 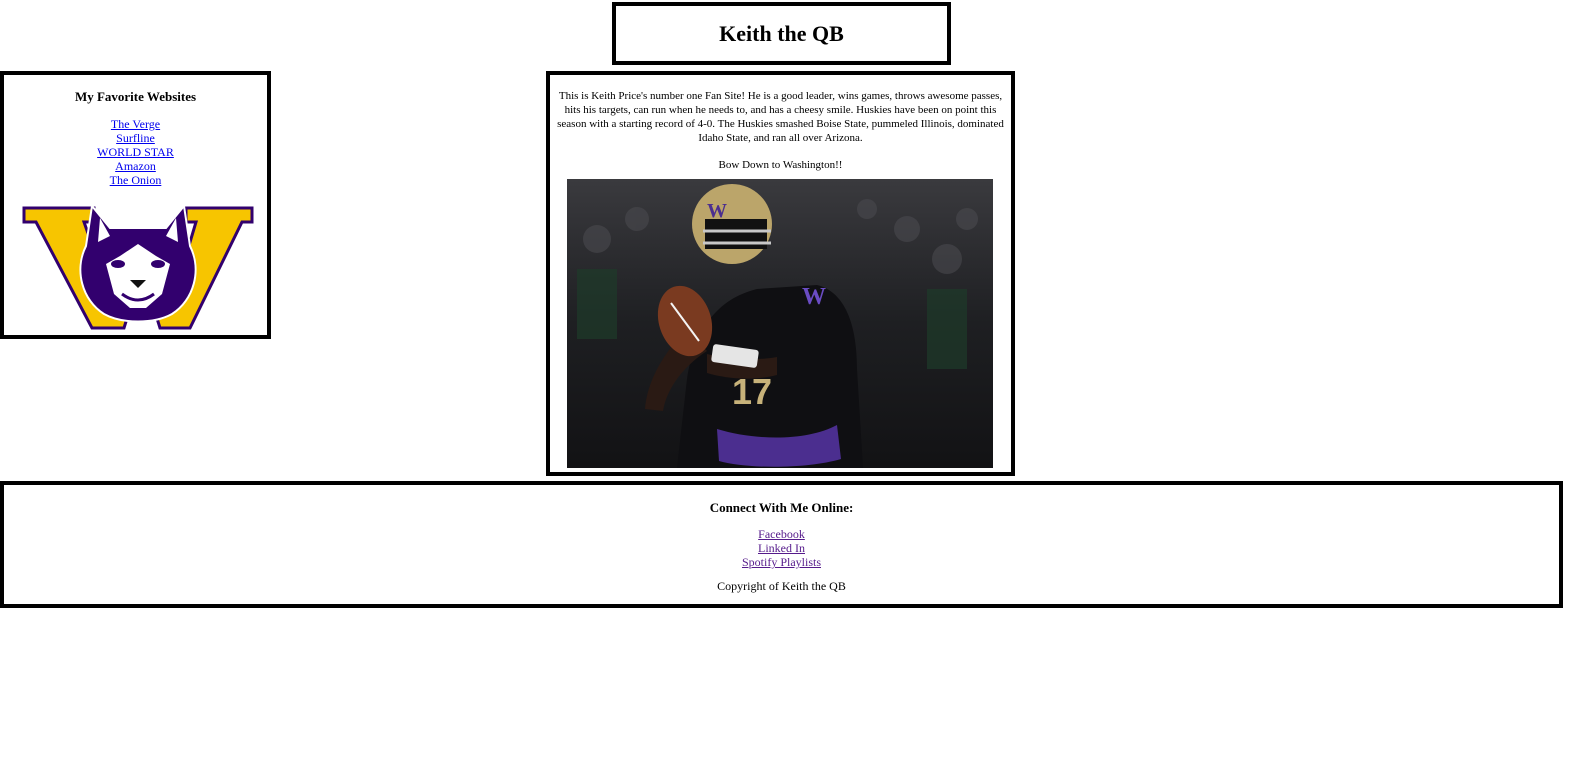 I want to click on link-the-verge: The Verge, so click(x=135, y=124).